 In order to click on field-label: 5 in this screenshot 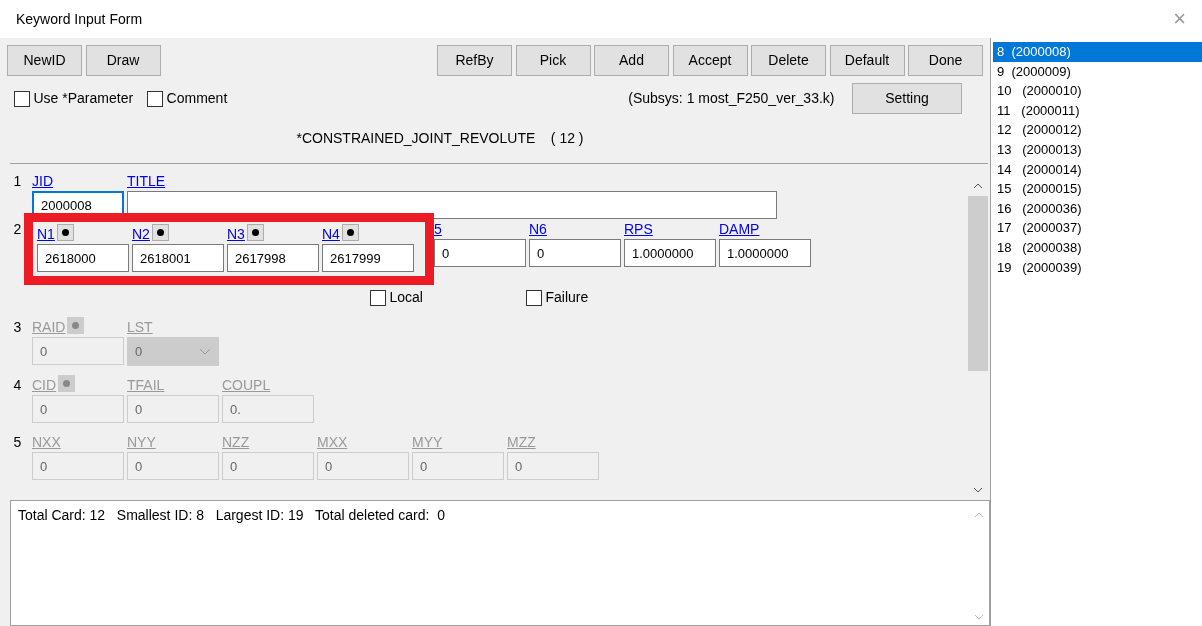, I will do `click(438, 229)`.